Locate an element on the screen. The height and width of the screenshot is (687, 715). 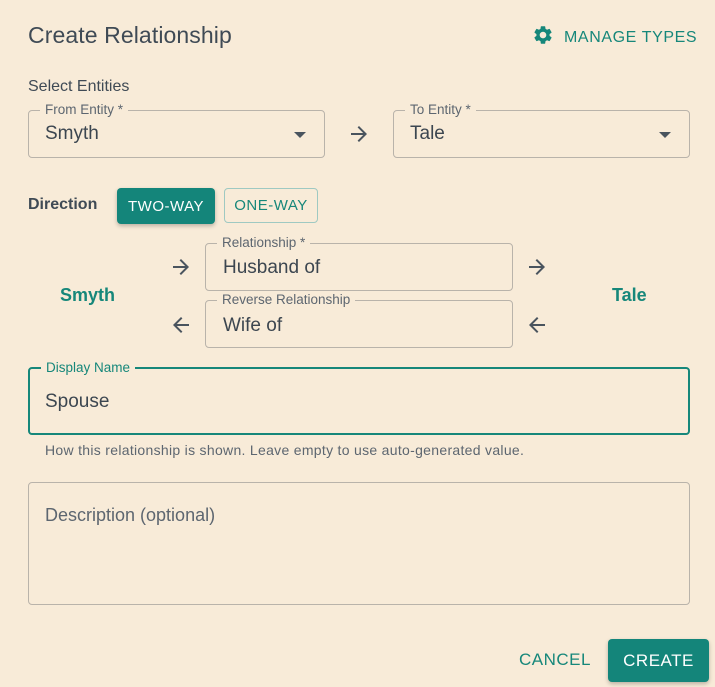
create-button: CREATE is located at coordinates (658, 660).